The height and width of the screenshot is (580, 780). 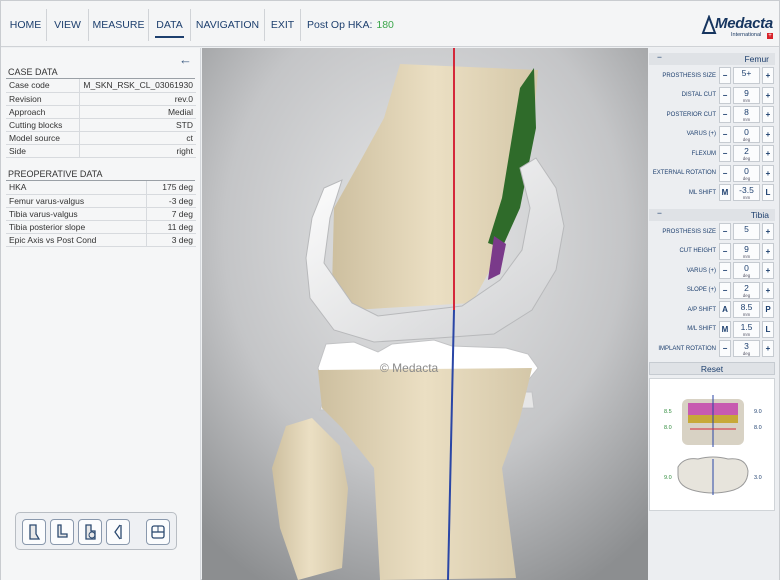 I want to click on param-value: 5, so click(x=746, y=231).